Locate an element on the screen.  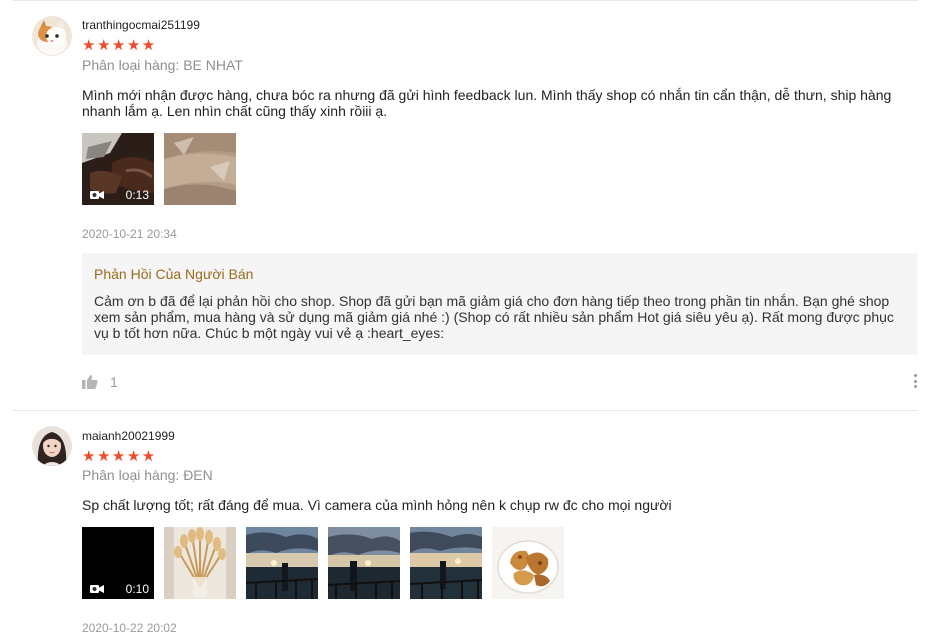
product-variation: Phân loại hàng: ĐEN is located at coordinates (147, 475).